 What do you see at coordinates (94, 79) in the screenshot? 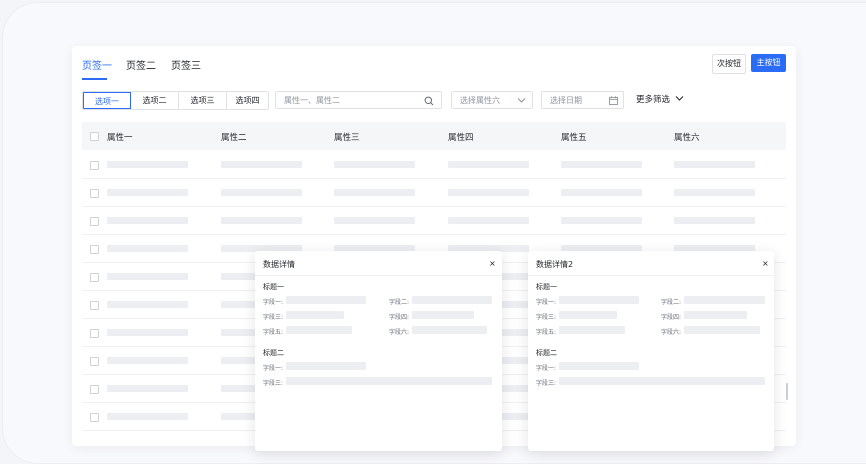
I see `tab-active-indicator` at bounding box center [94, 79].